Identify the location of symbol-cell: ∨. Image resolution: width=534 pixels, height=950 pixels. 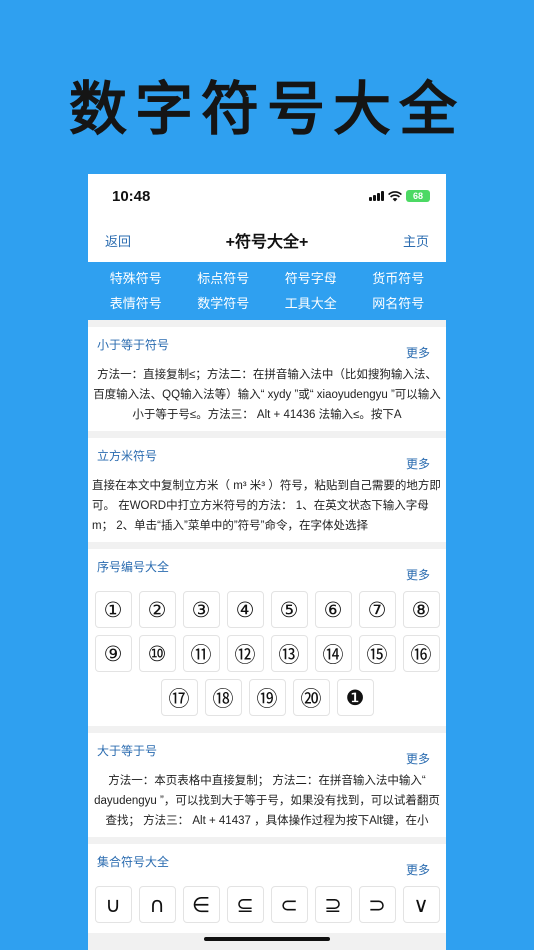
(421, 904).